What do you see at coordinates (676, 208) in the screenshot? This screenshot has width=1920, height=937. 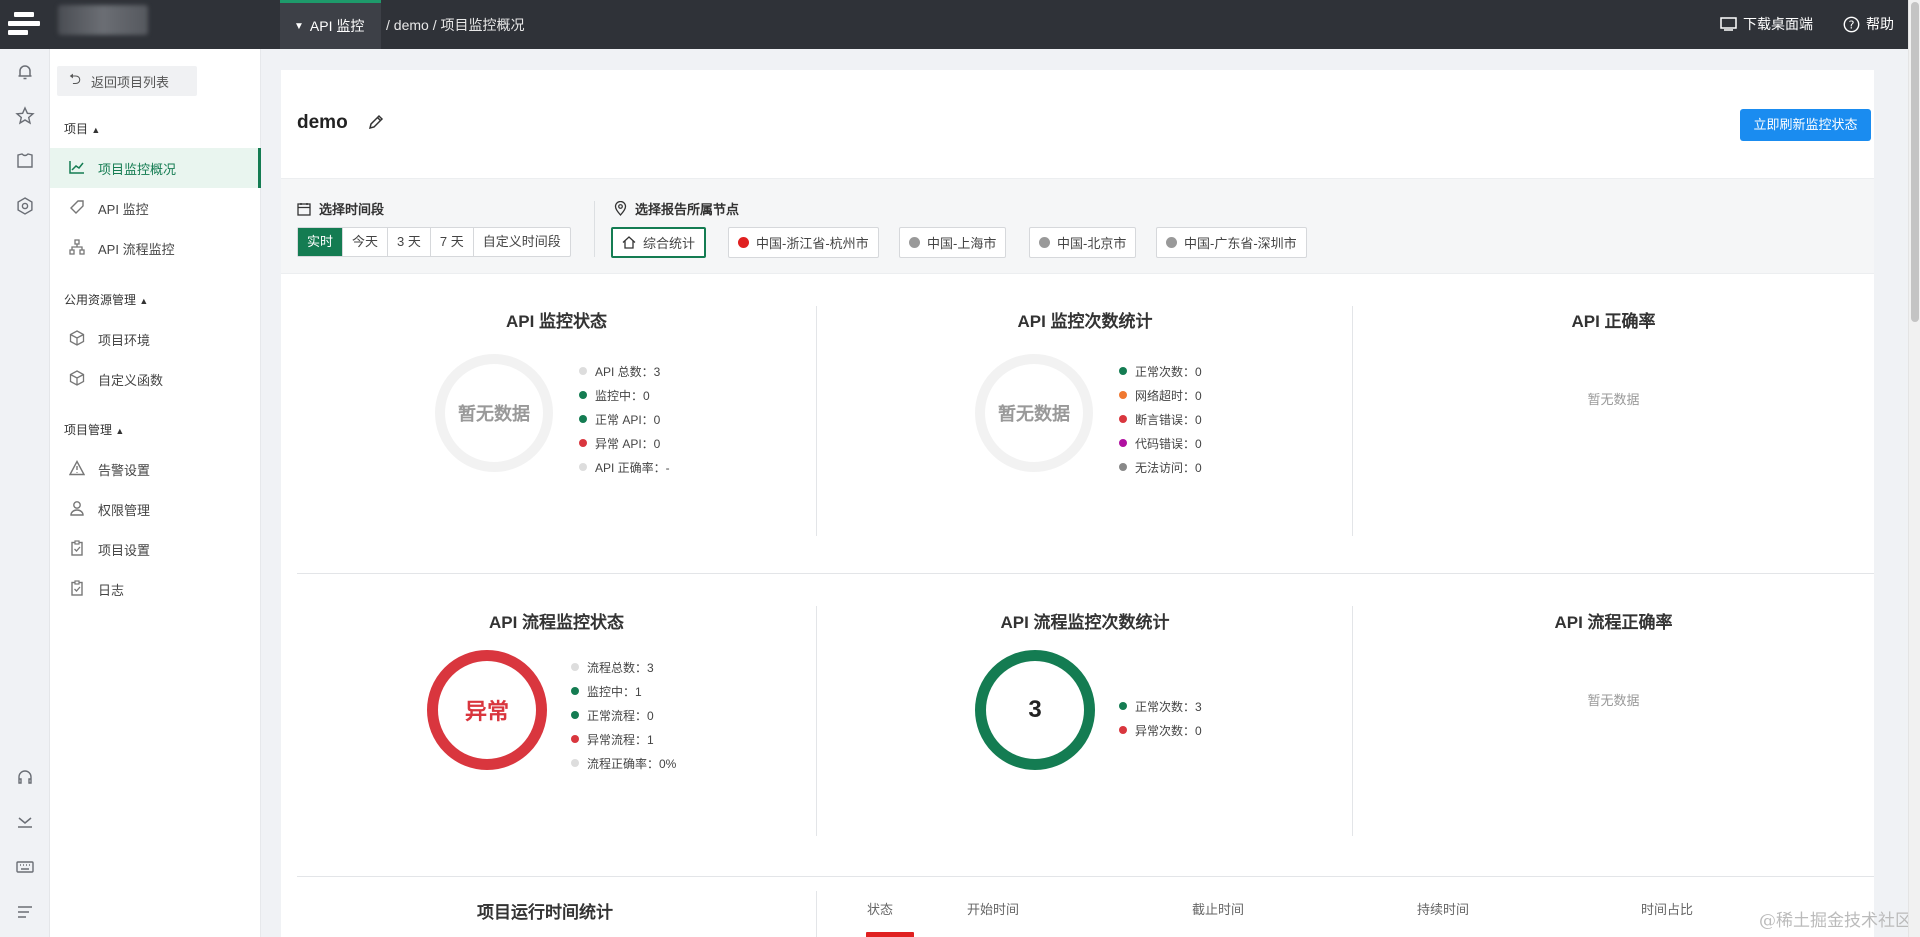 I see `node-label: 选择报告所属节点` at bounding box center [676, 208].